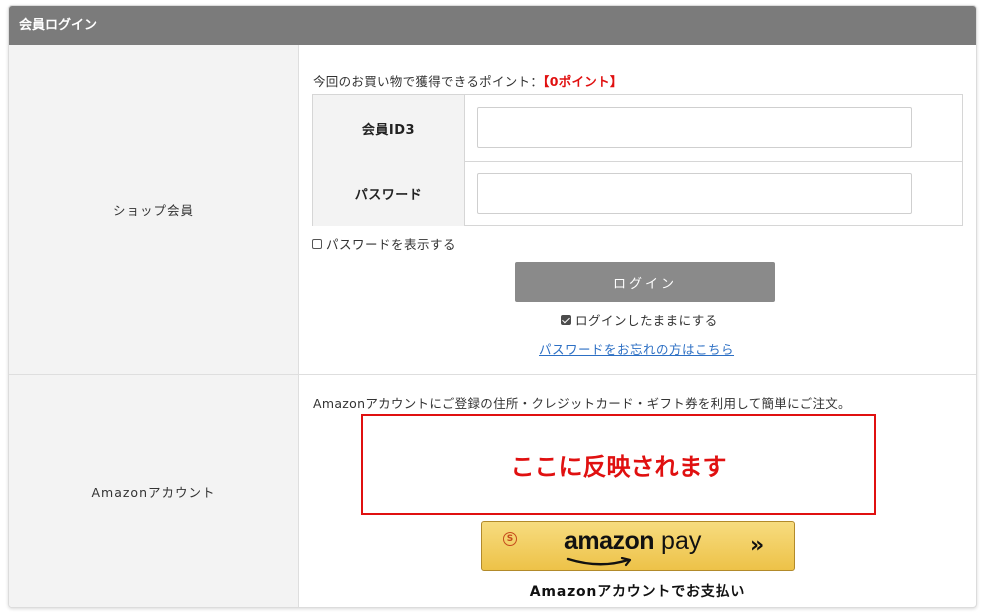  I want to click on login-button: ログイン, so click(645, 282).